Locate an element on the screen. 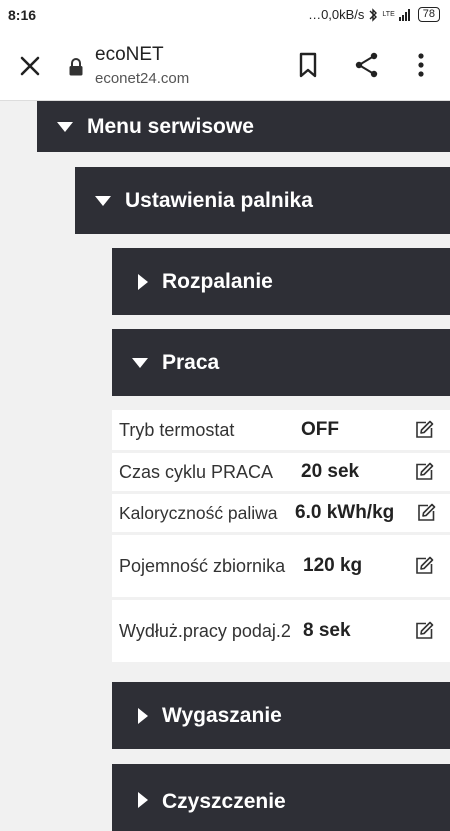  param-row: Pojemność zbiornika 120 kg is located at coordinates (281, 566).